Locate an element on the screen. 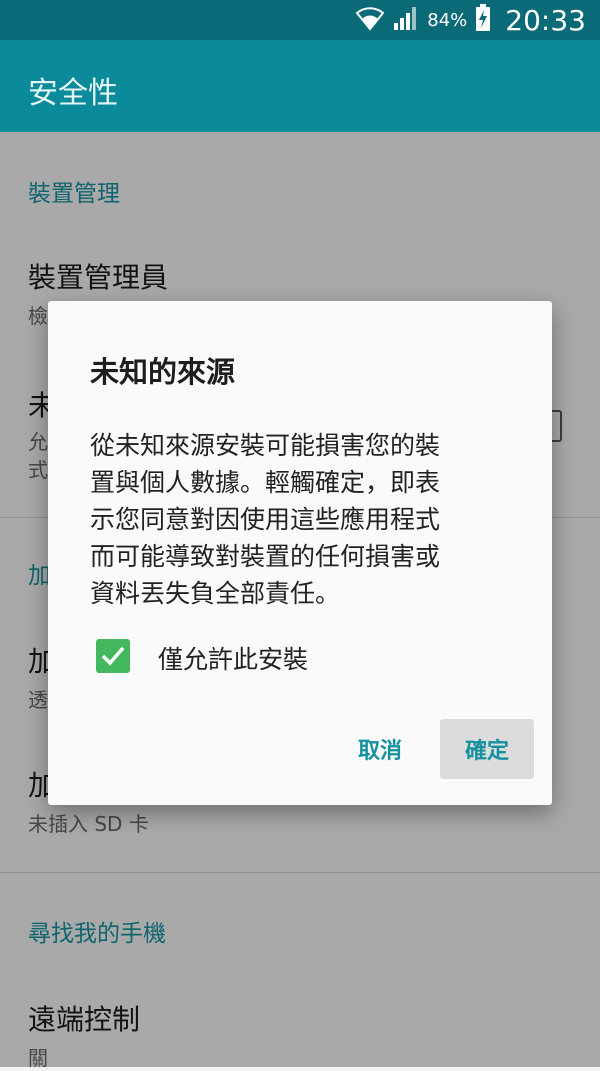  status-bar: 84% 20:33 is located at coordinates (300, 20).